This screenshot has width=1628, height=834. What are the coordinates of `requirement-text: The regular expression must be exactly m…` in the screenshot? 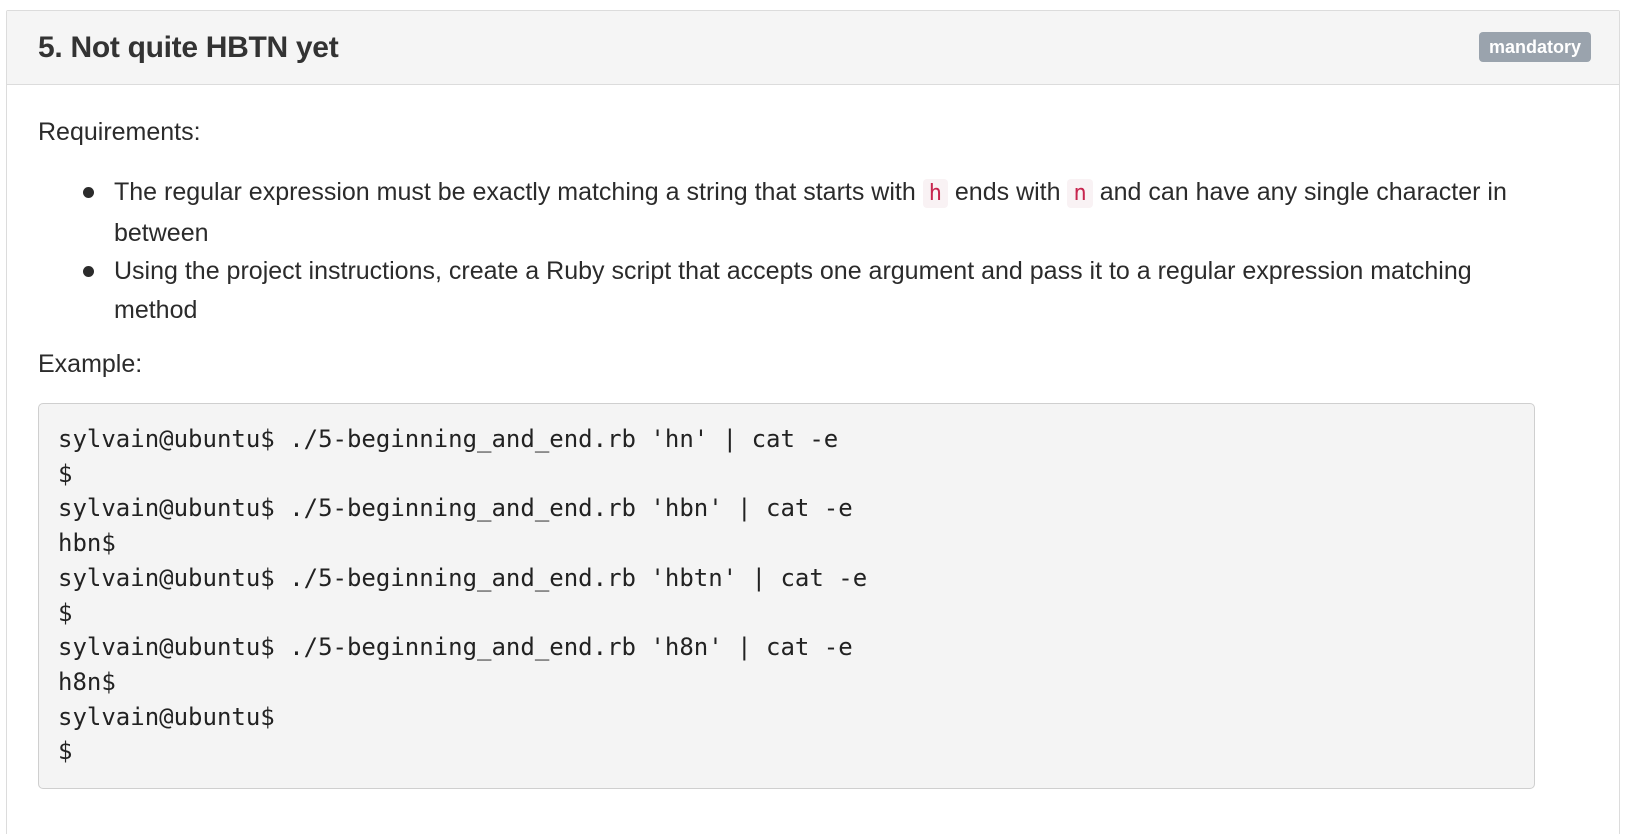 It's located at (515, 192).